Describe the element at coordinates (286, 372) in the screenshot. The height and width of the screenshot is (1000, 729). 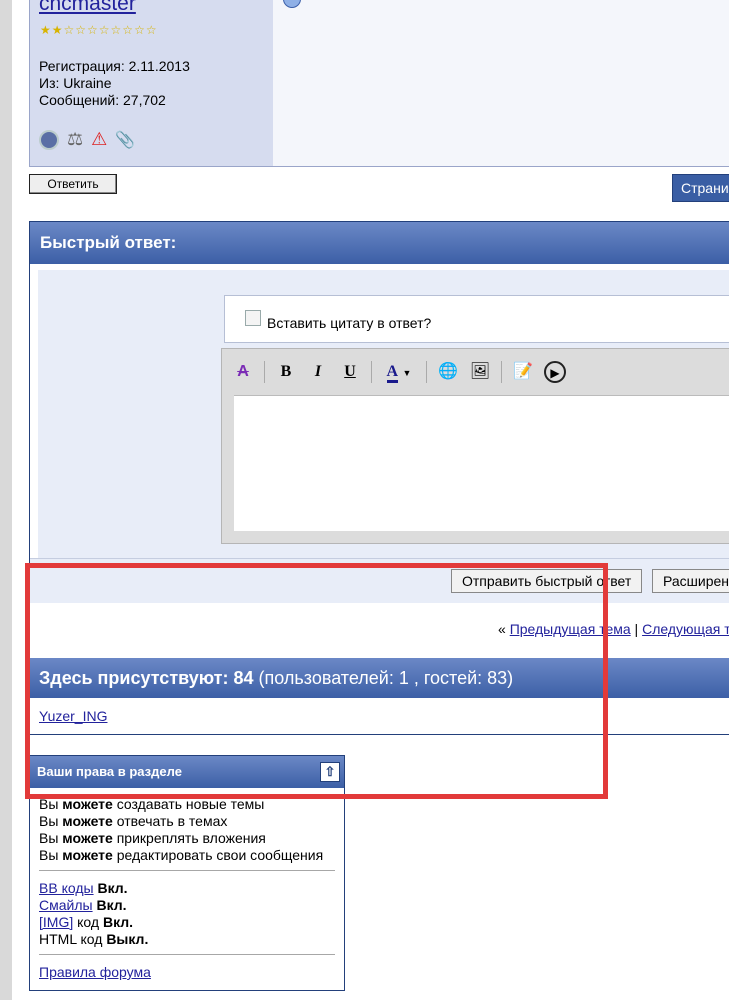
I see `bold-button: B` at that location.